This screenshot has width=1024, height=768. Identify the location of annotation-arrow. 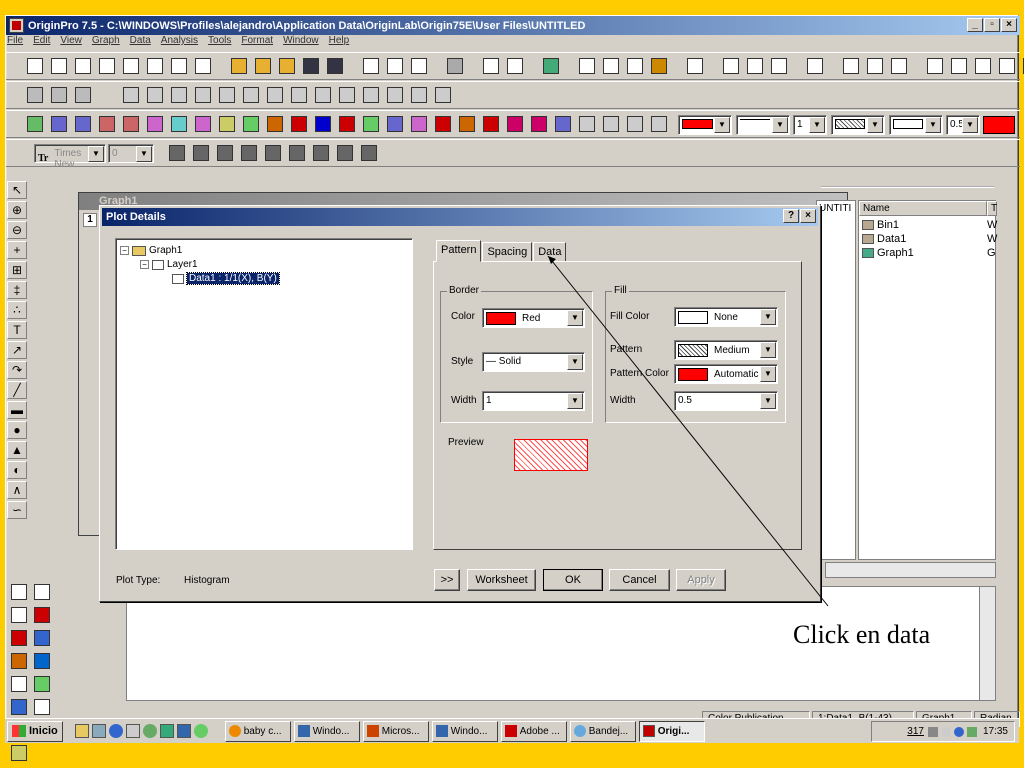
(688, 431).